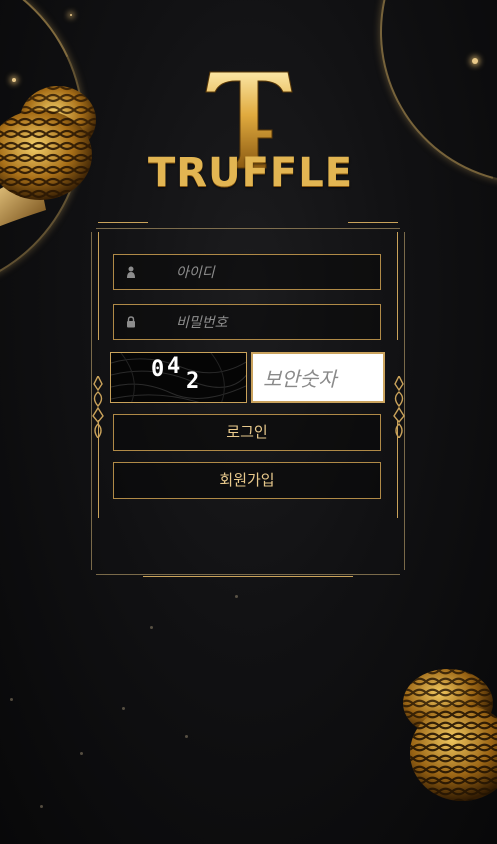 The height and width of the screenshot is (844, 497). I want to click on signup-button: 회원가입, so click(247, 480).